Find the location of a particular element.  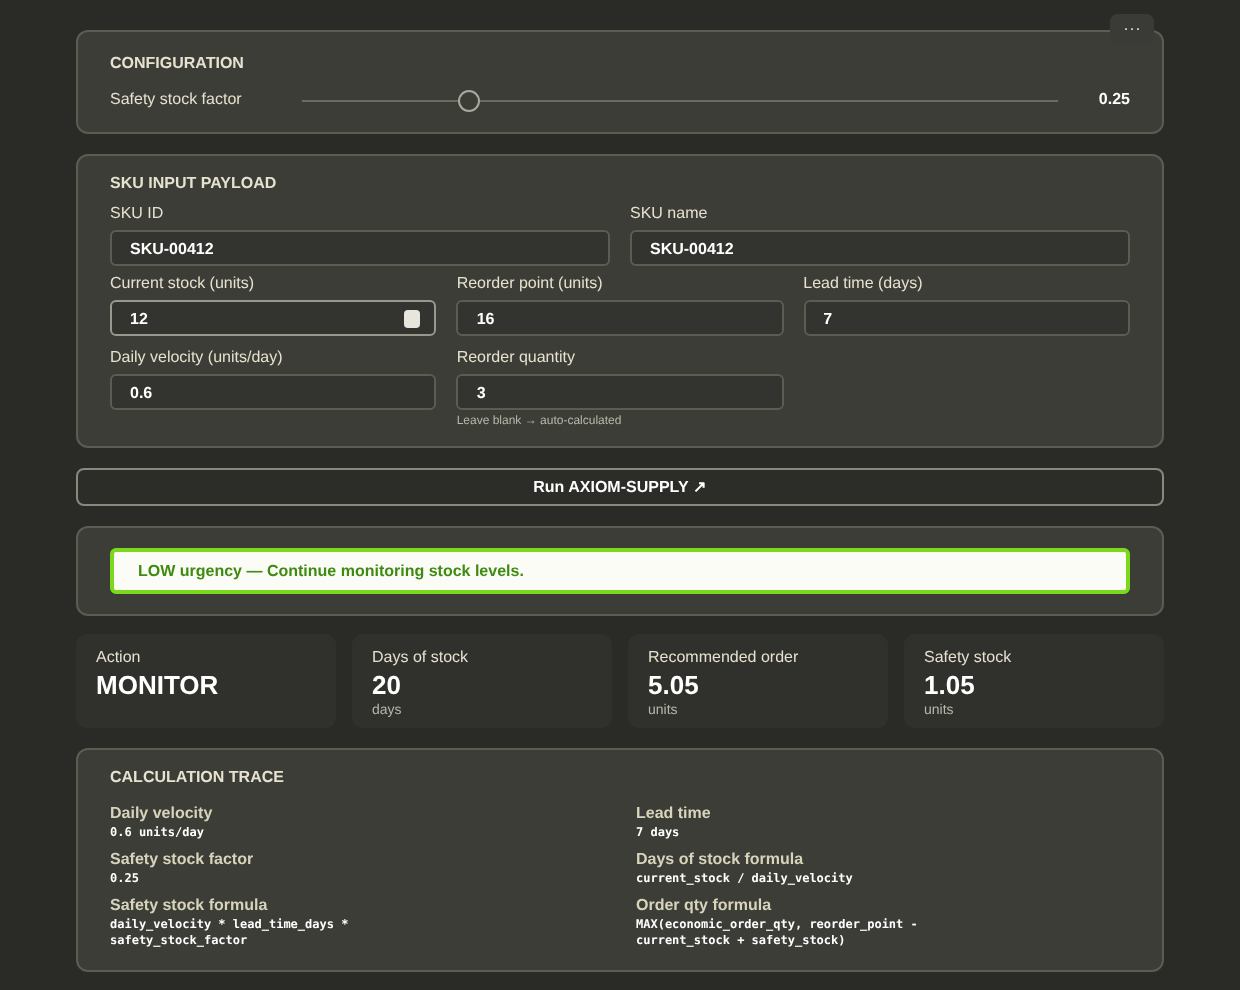

trace-label: Order qty formula is located at coordinates (705, 906).